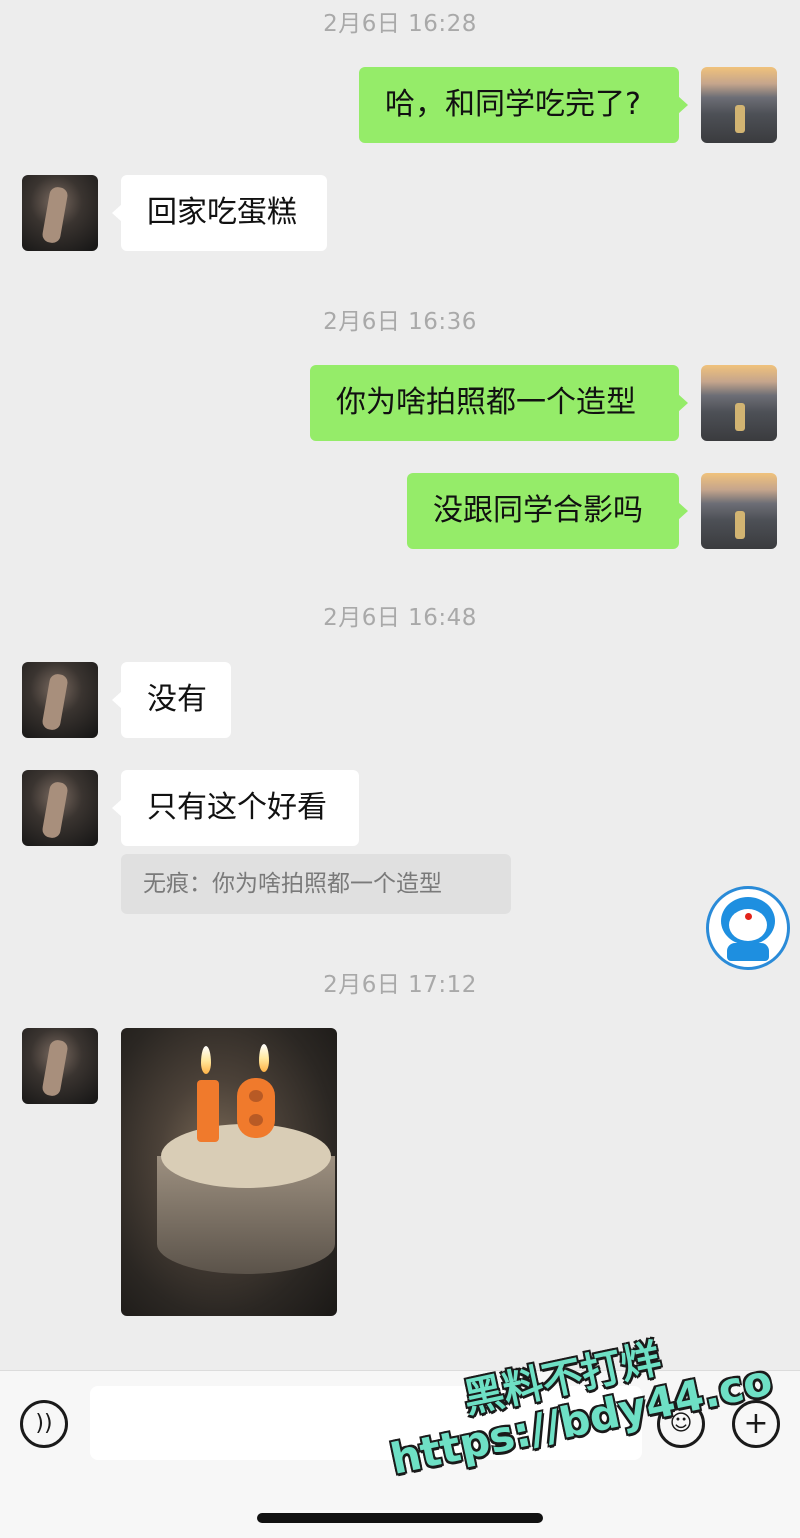  I want to click on candle-eight, so click(256, 1108).